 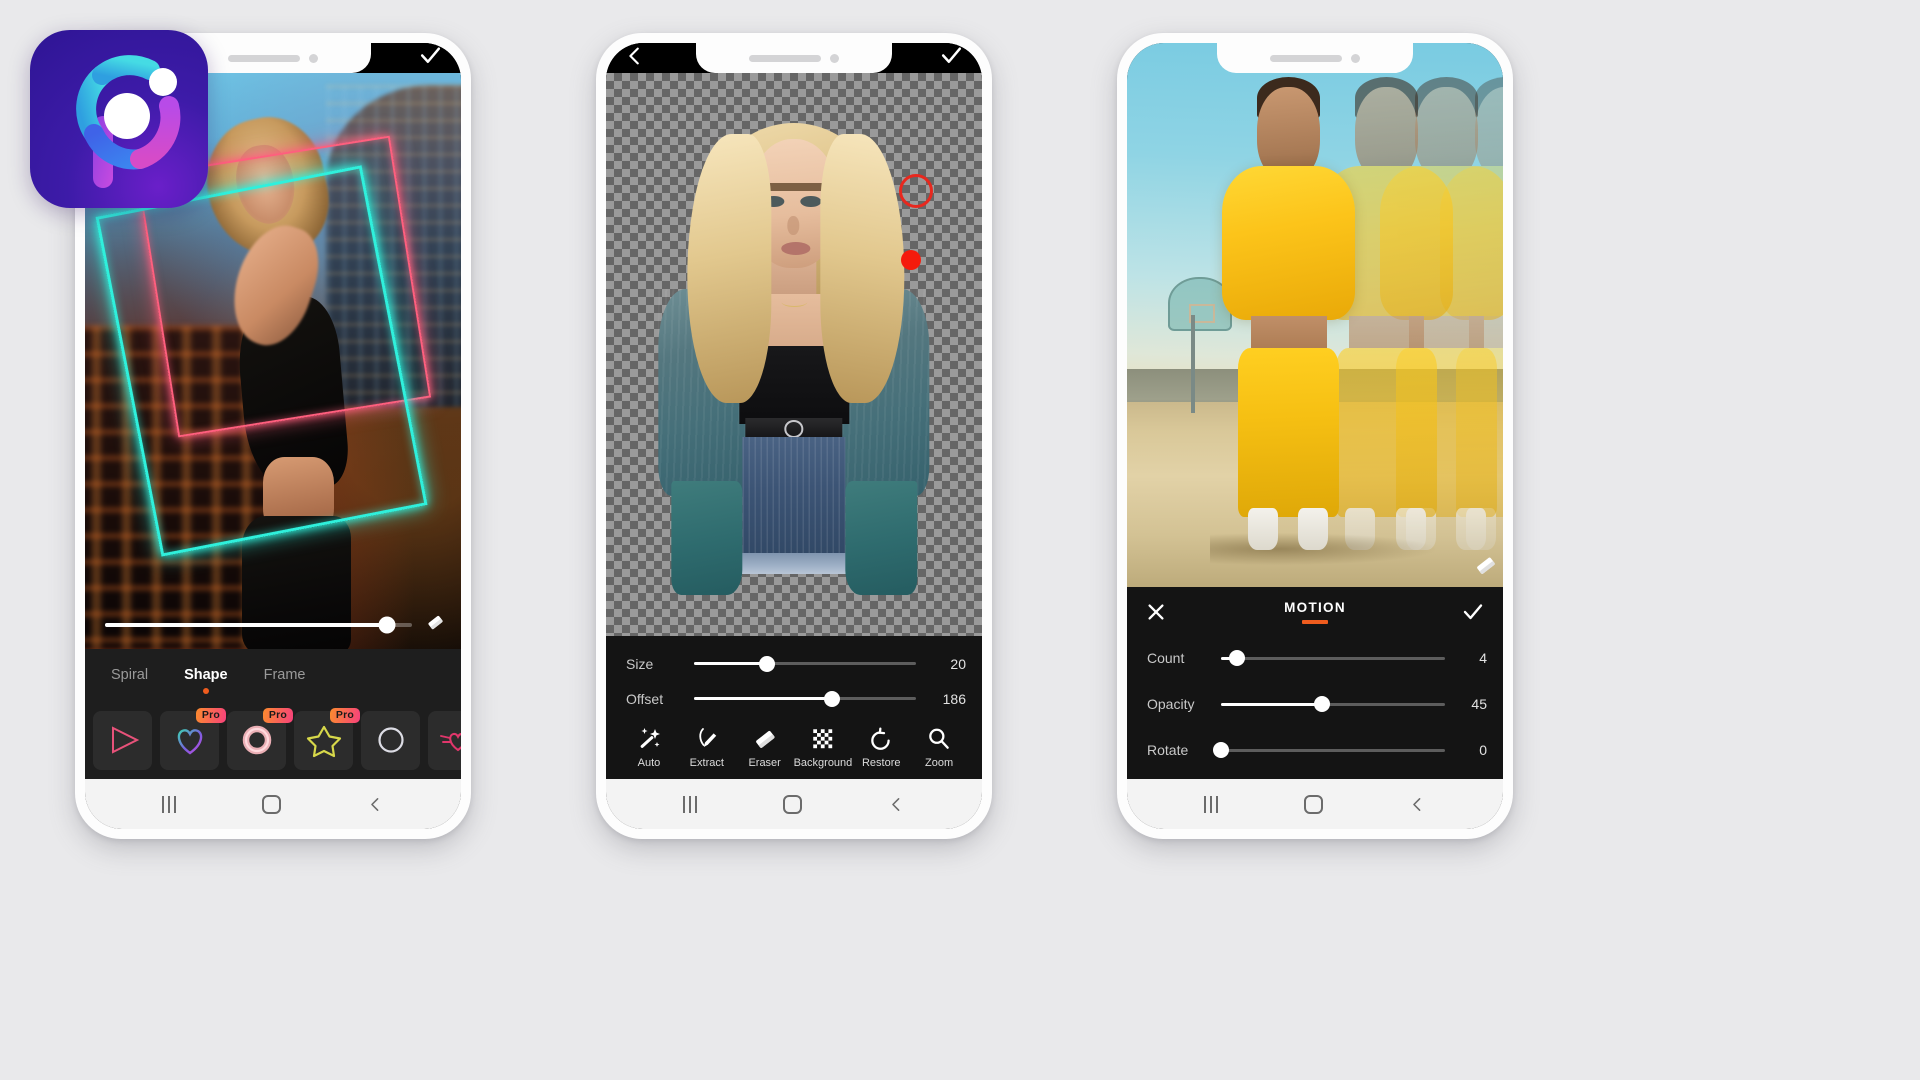 I want to click on tool-zoom: Zoom, so click(x=939, y=747).